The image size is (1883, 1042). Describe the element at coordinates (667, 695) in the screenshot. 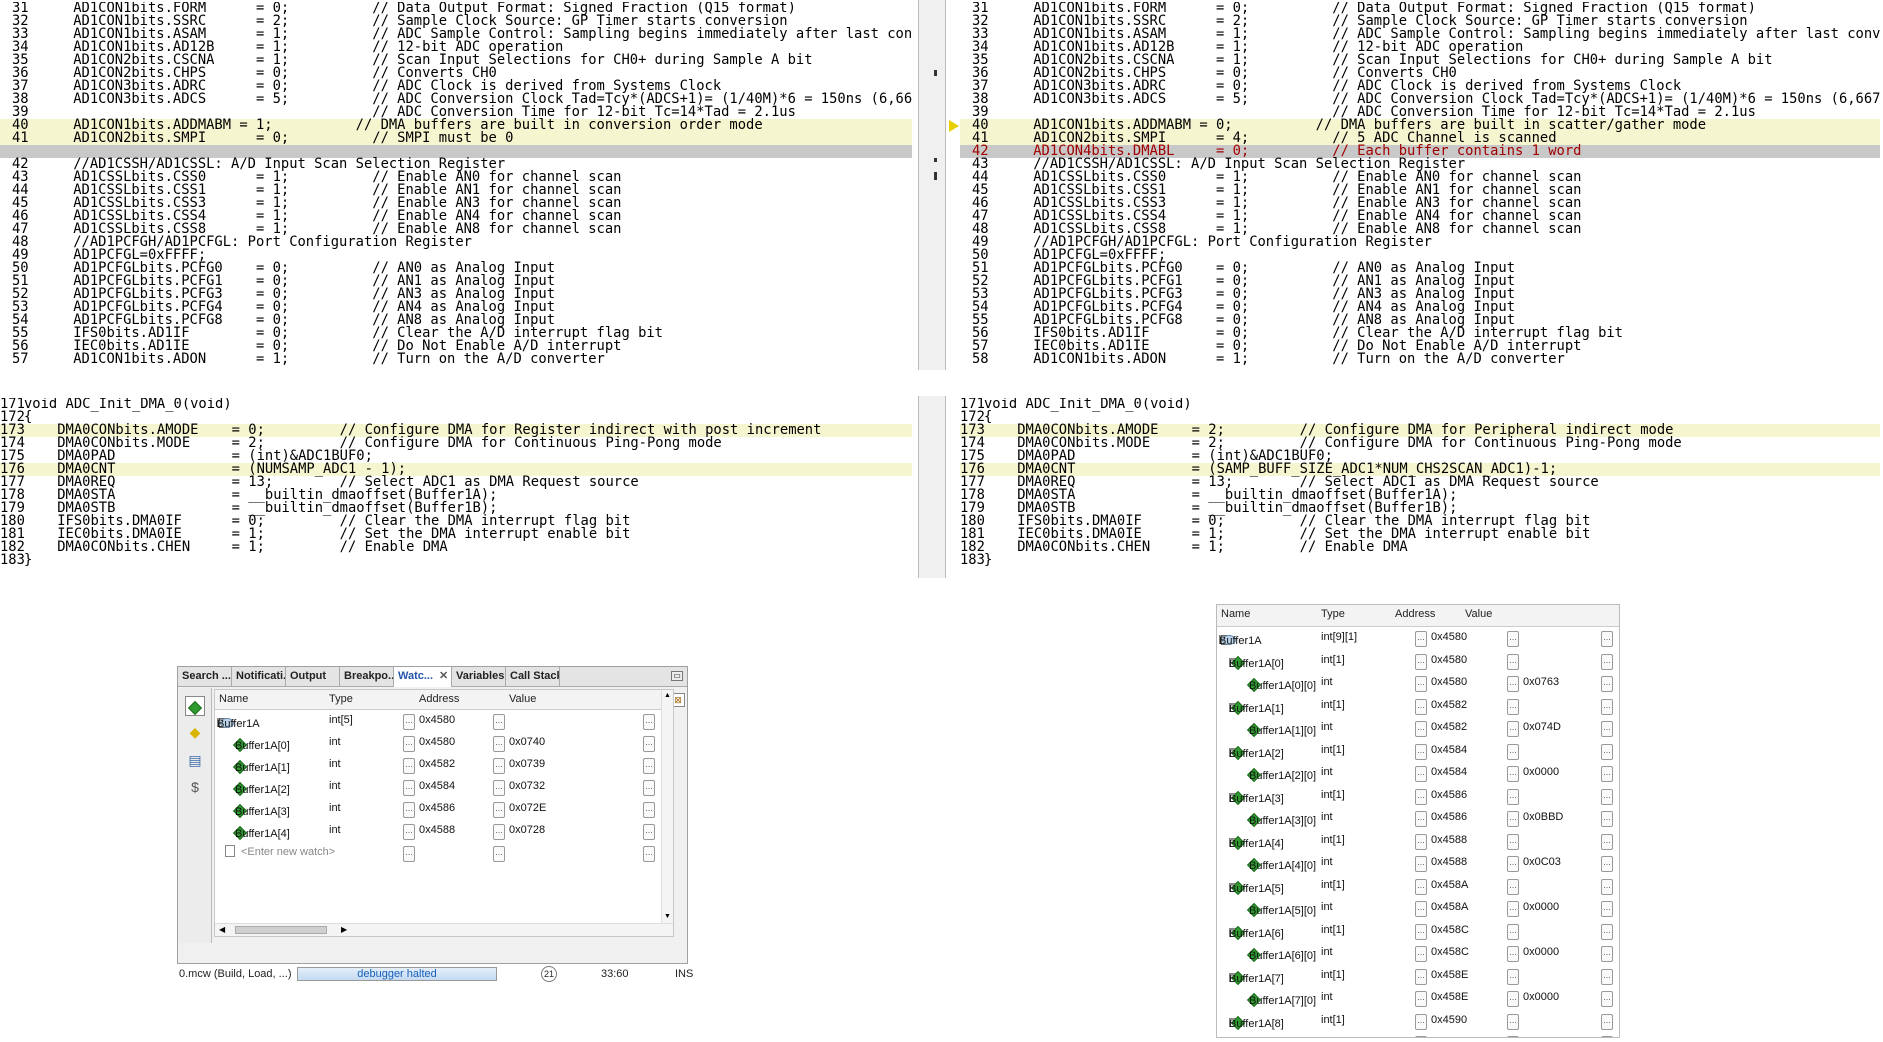

I see `scroll-up-icon: ▲` at that location.